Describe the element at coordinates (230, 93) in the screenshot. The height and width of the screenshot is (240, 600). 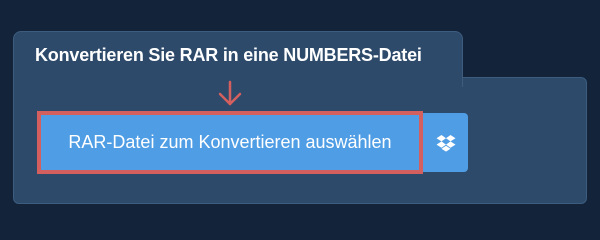
I see `arrow-down-icon` at that location.